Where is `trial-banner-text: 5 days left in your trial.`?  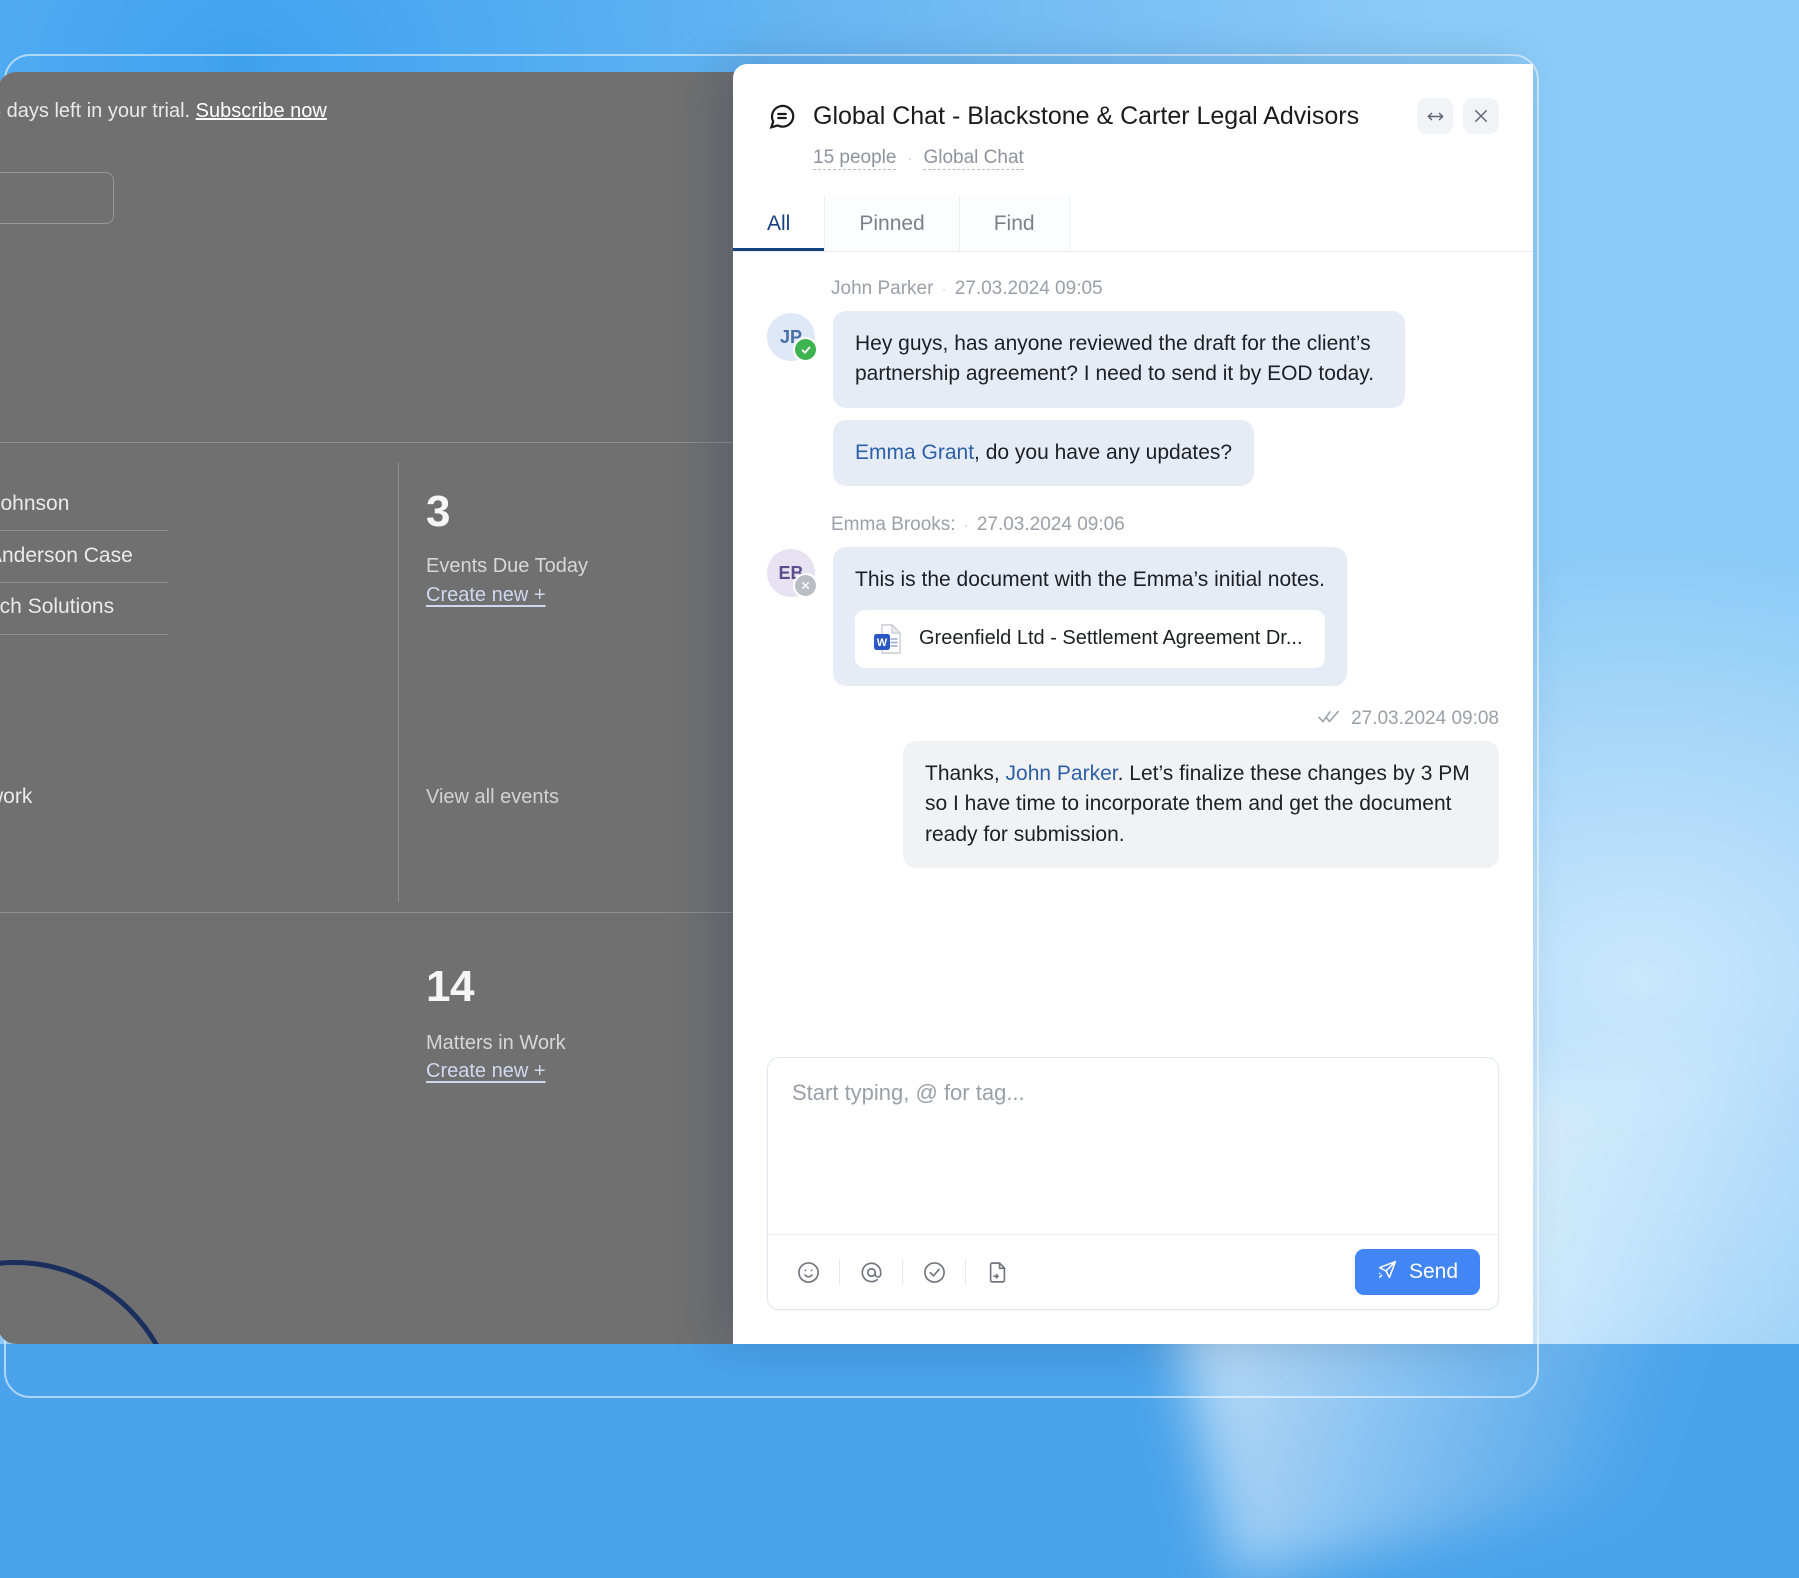
trial-banner-text: 5 days left in your trial. is located at coordinates (95, 111).